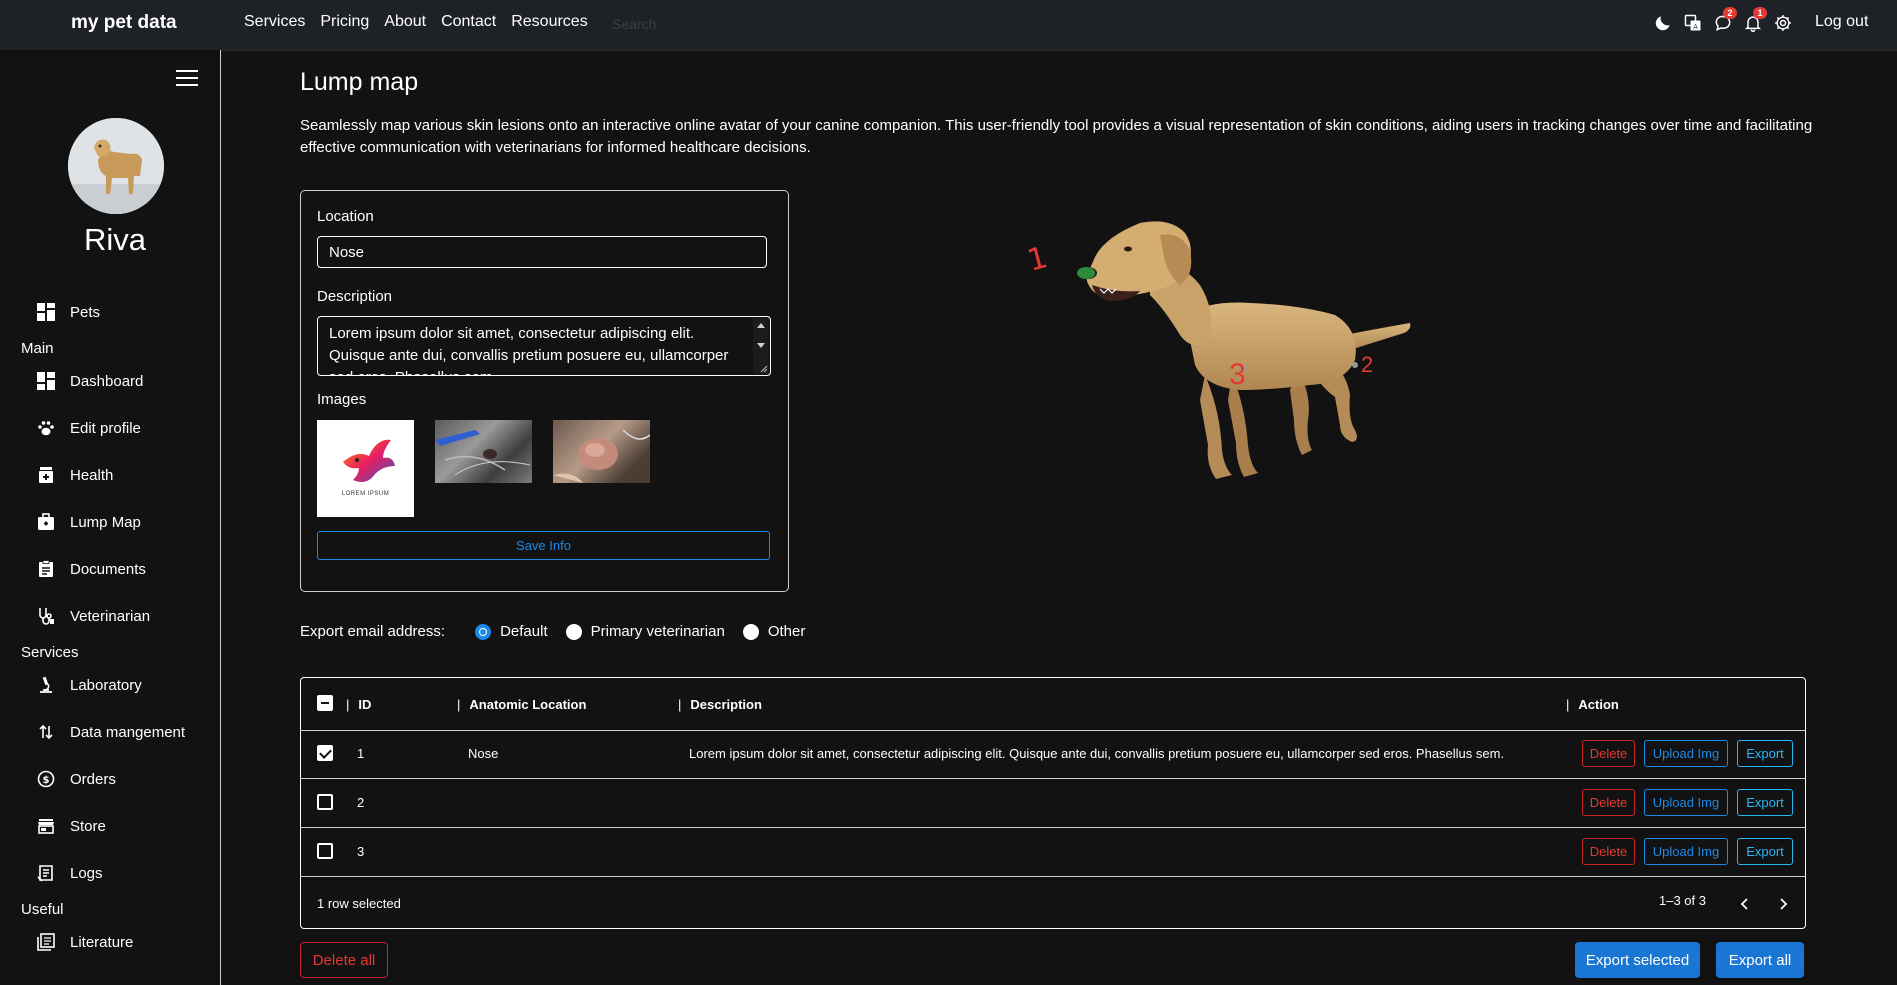  Describe the element at coordinates (1693, 23) in the screenshot. I see `translate-icon: A` at that location.